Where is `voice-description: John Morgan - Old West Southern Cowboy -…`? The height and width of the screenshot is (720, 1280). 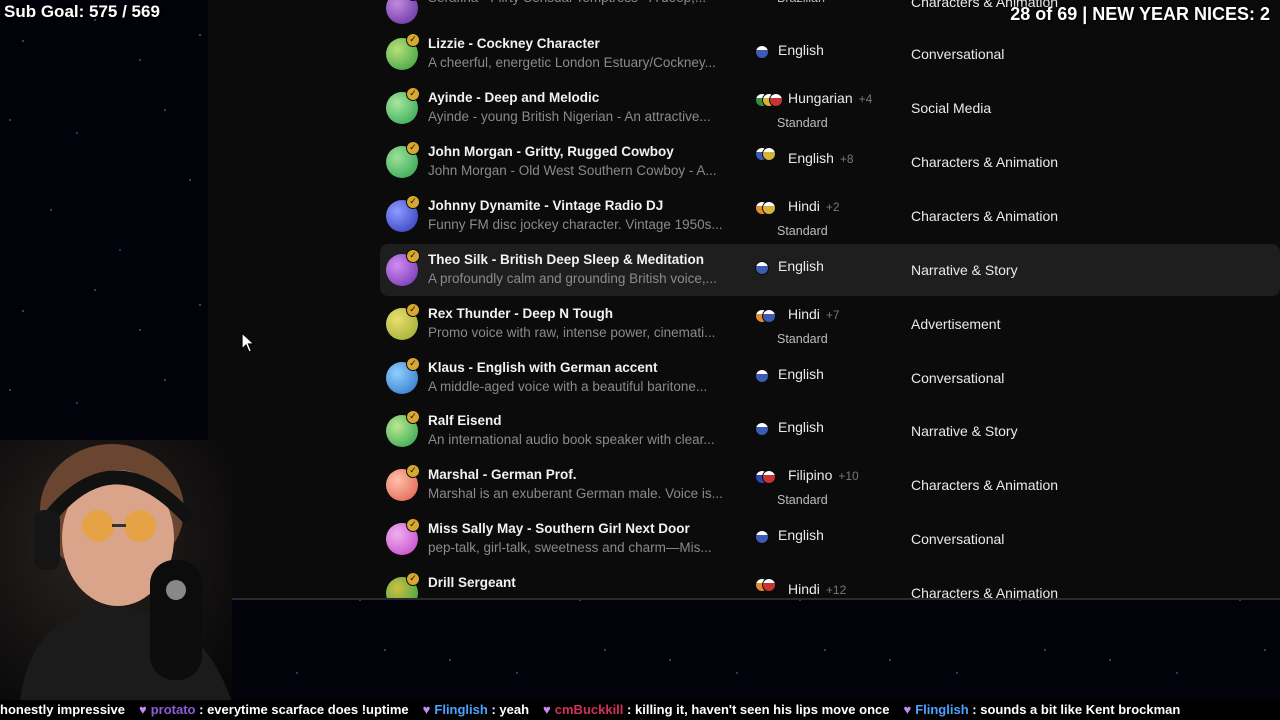 voice-description: John Morgan - Old West Southern Cowboy -… is located at coordinates (572, 170).